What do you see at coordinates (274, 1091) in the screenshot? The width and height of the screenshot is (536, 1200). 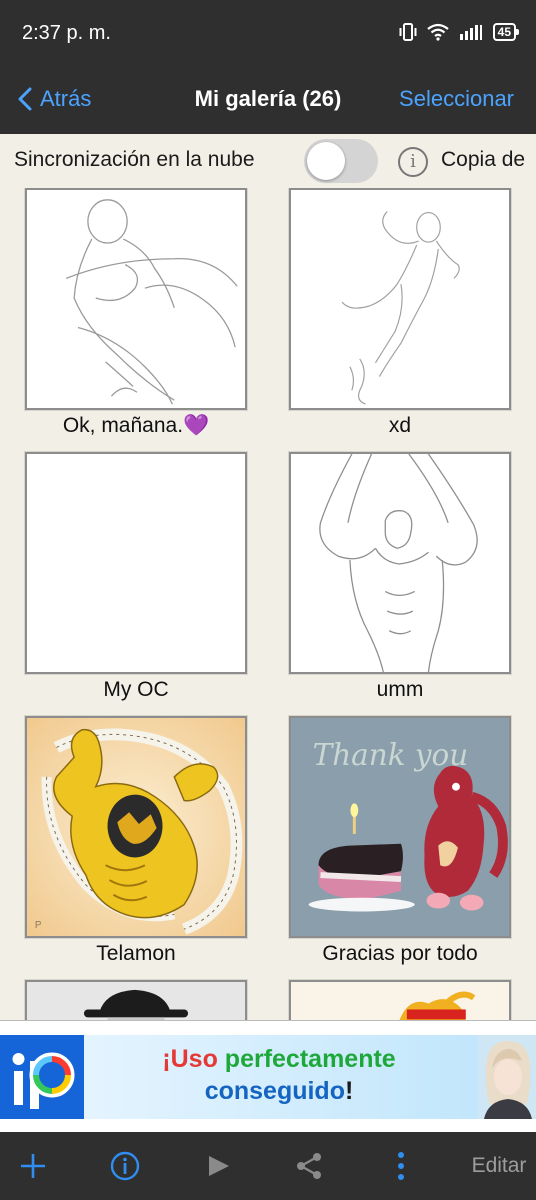 I see `ad-text-main: conseguido` at bounding box center [274, 1091].